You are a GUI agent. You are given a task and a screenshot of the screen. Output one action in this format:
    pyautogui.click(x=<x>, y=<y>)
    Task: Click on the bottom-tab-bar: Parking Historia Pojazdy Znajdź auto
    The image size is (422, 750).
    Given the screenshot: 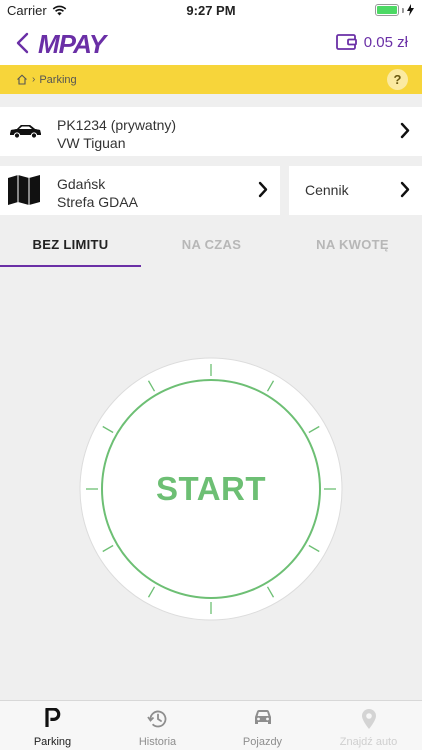 What is the action you would take?
    pyautogui.click(x=211, y=725)
    